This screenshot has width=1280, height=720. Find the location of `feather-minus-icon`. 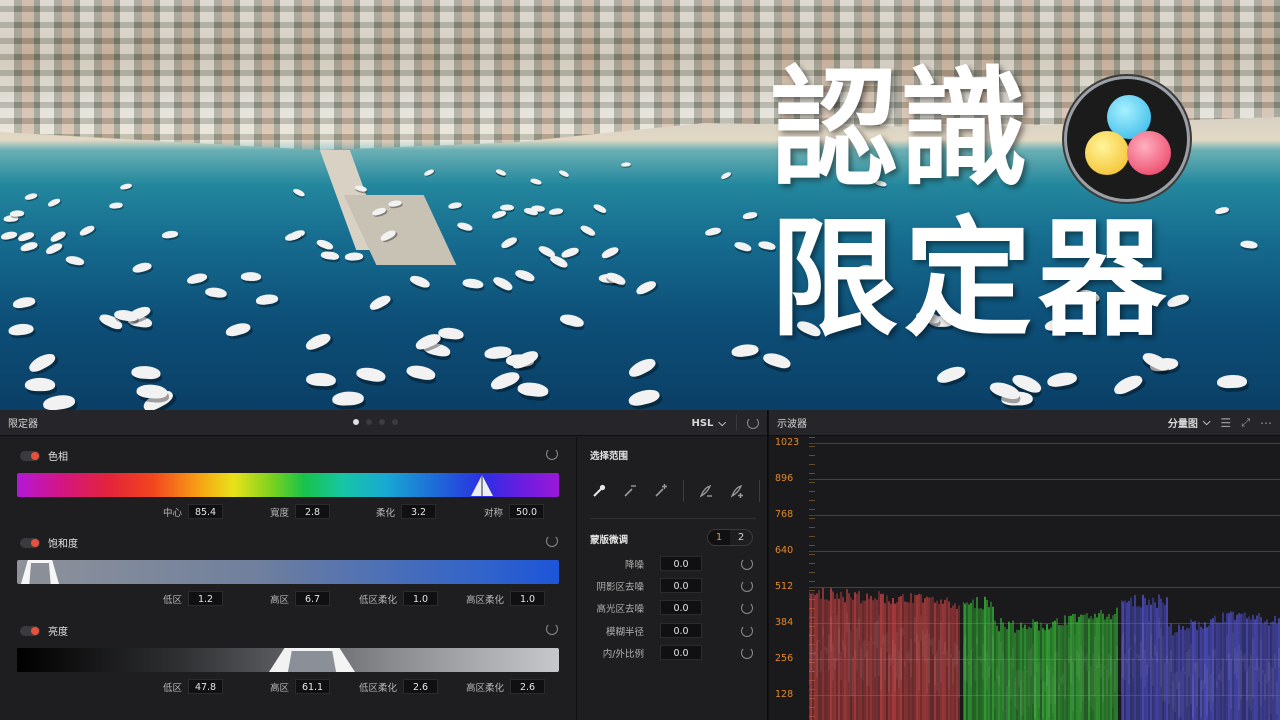

feather-minus-icon is located at coordinates (706, 491).